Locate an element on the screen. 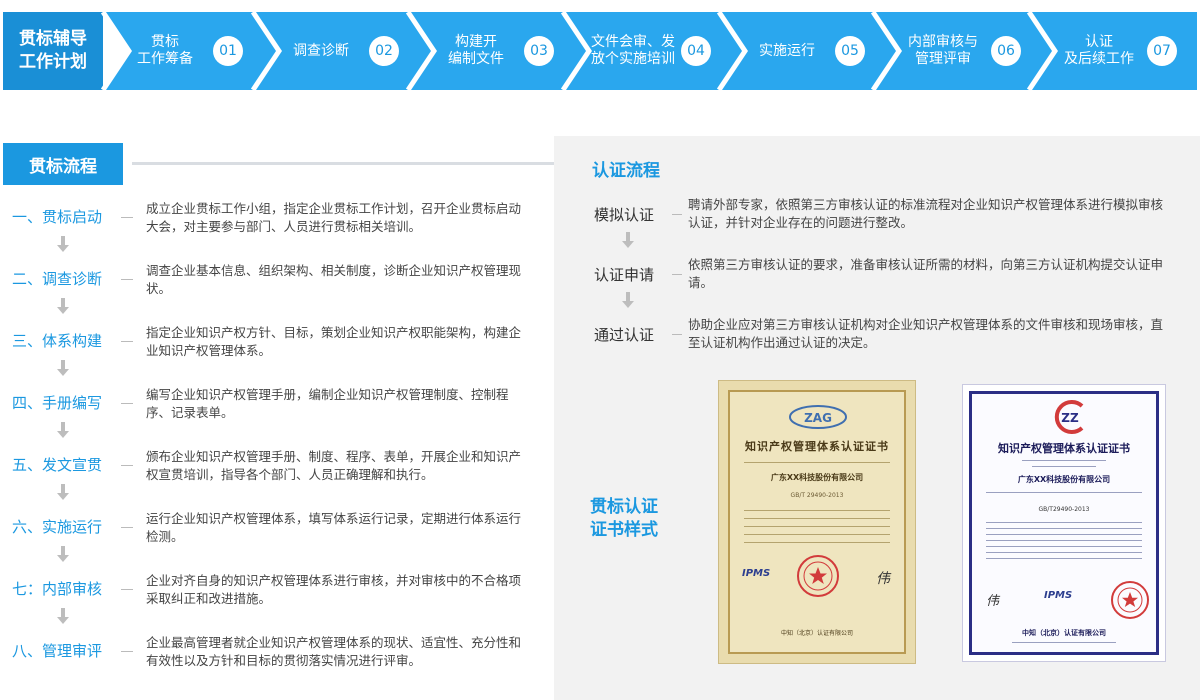 The height and width of the screenshot is (700, 1200). certificate-sample-label: 贯标认证 证书样式 is located at coordinates (624, 518).